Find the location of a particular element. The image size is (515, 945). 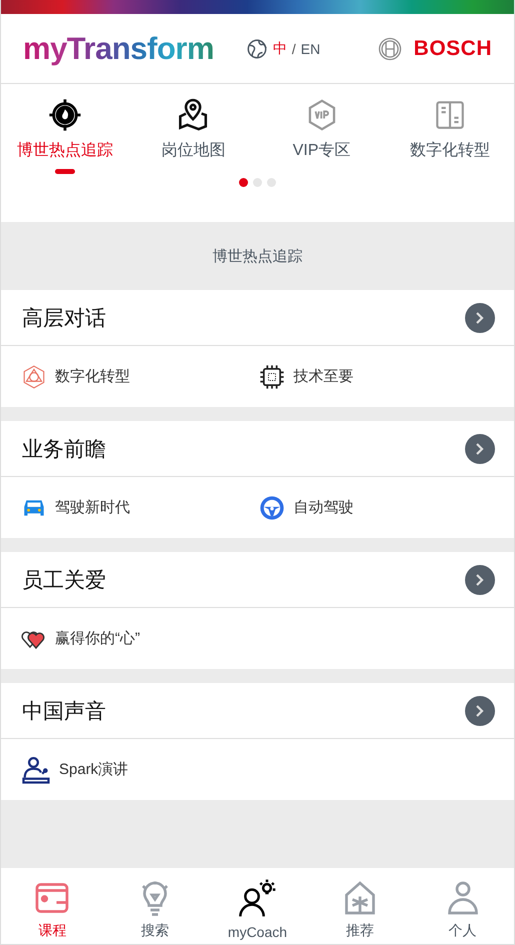

polyhedron-icon is located at coordinates (34, 377).